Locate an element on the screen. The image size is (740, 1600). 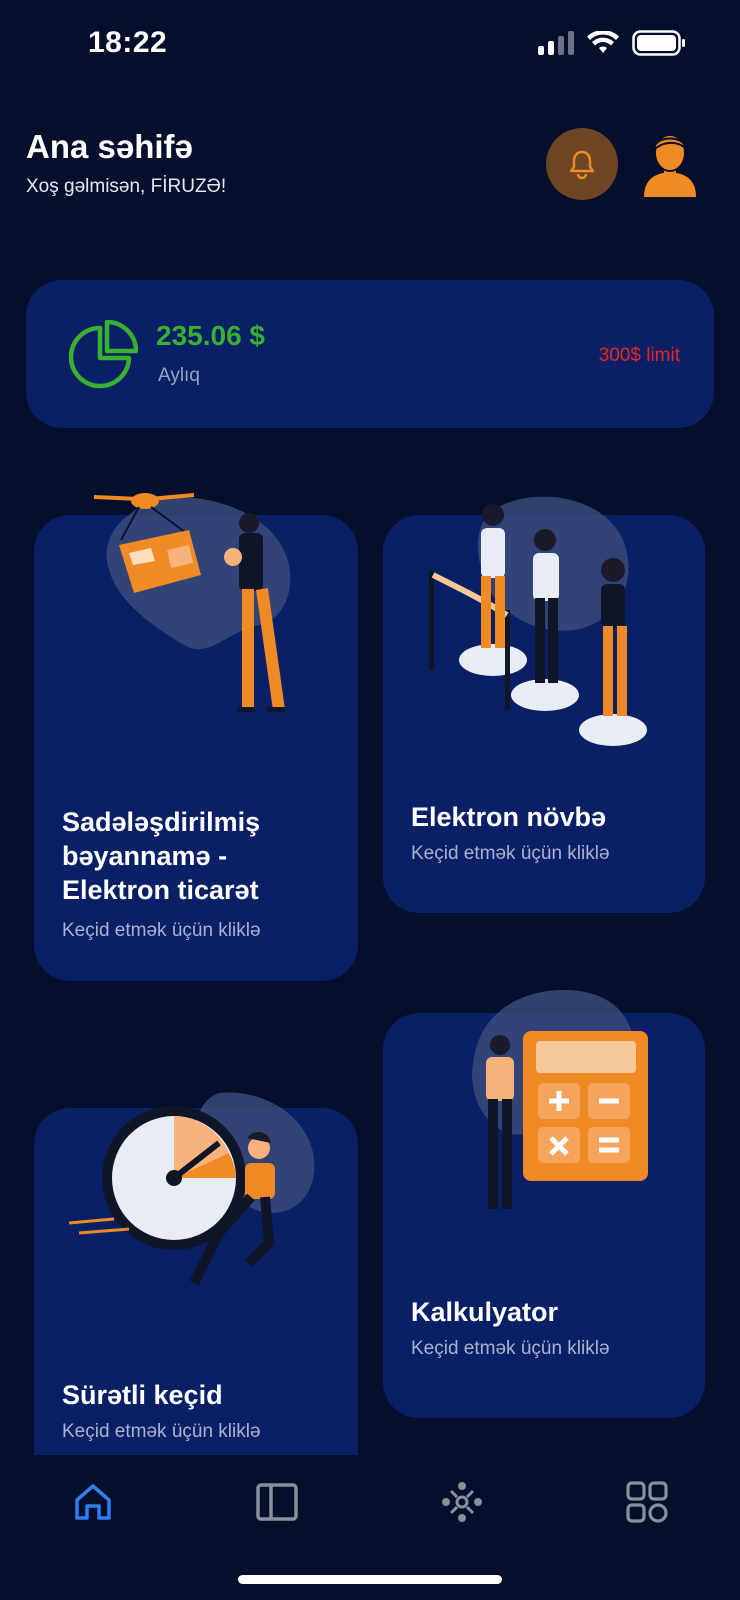
tile-title-line: Sadələşdirilmiş is located at coordinates (161, 822).